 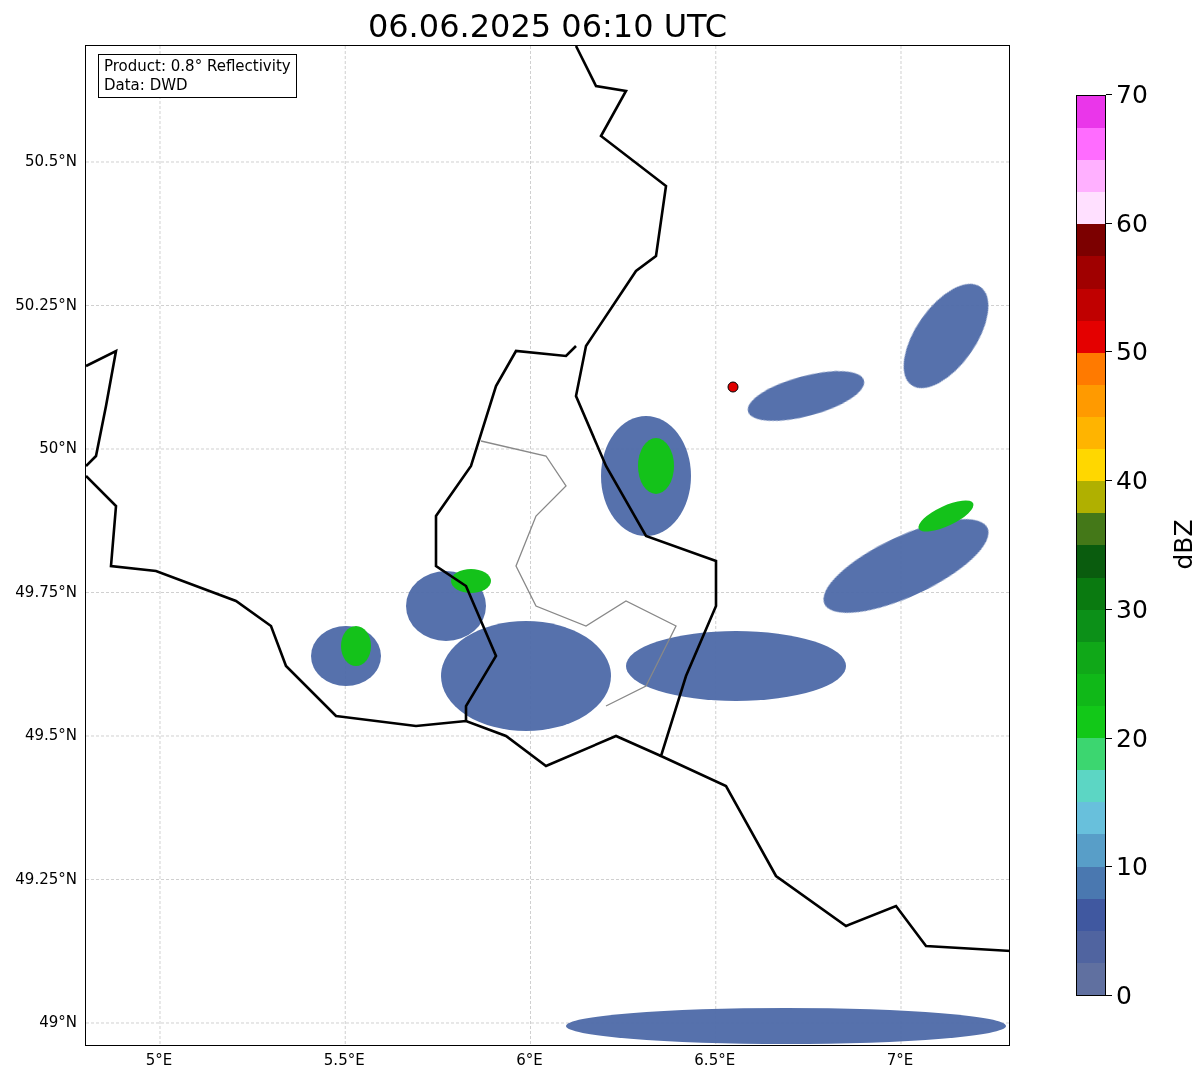 What do you see at coordinates (1132, 867) in the screenshot?
I see `colorbar-tick-label: 10` at bounding box center [1132, 867].